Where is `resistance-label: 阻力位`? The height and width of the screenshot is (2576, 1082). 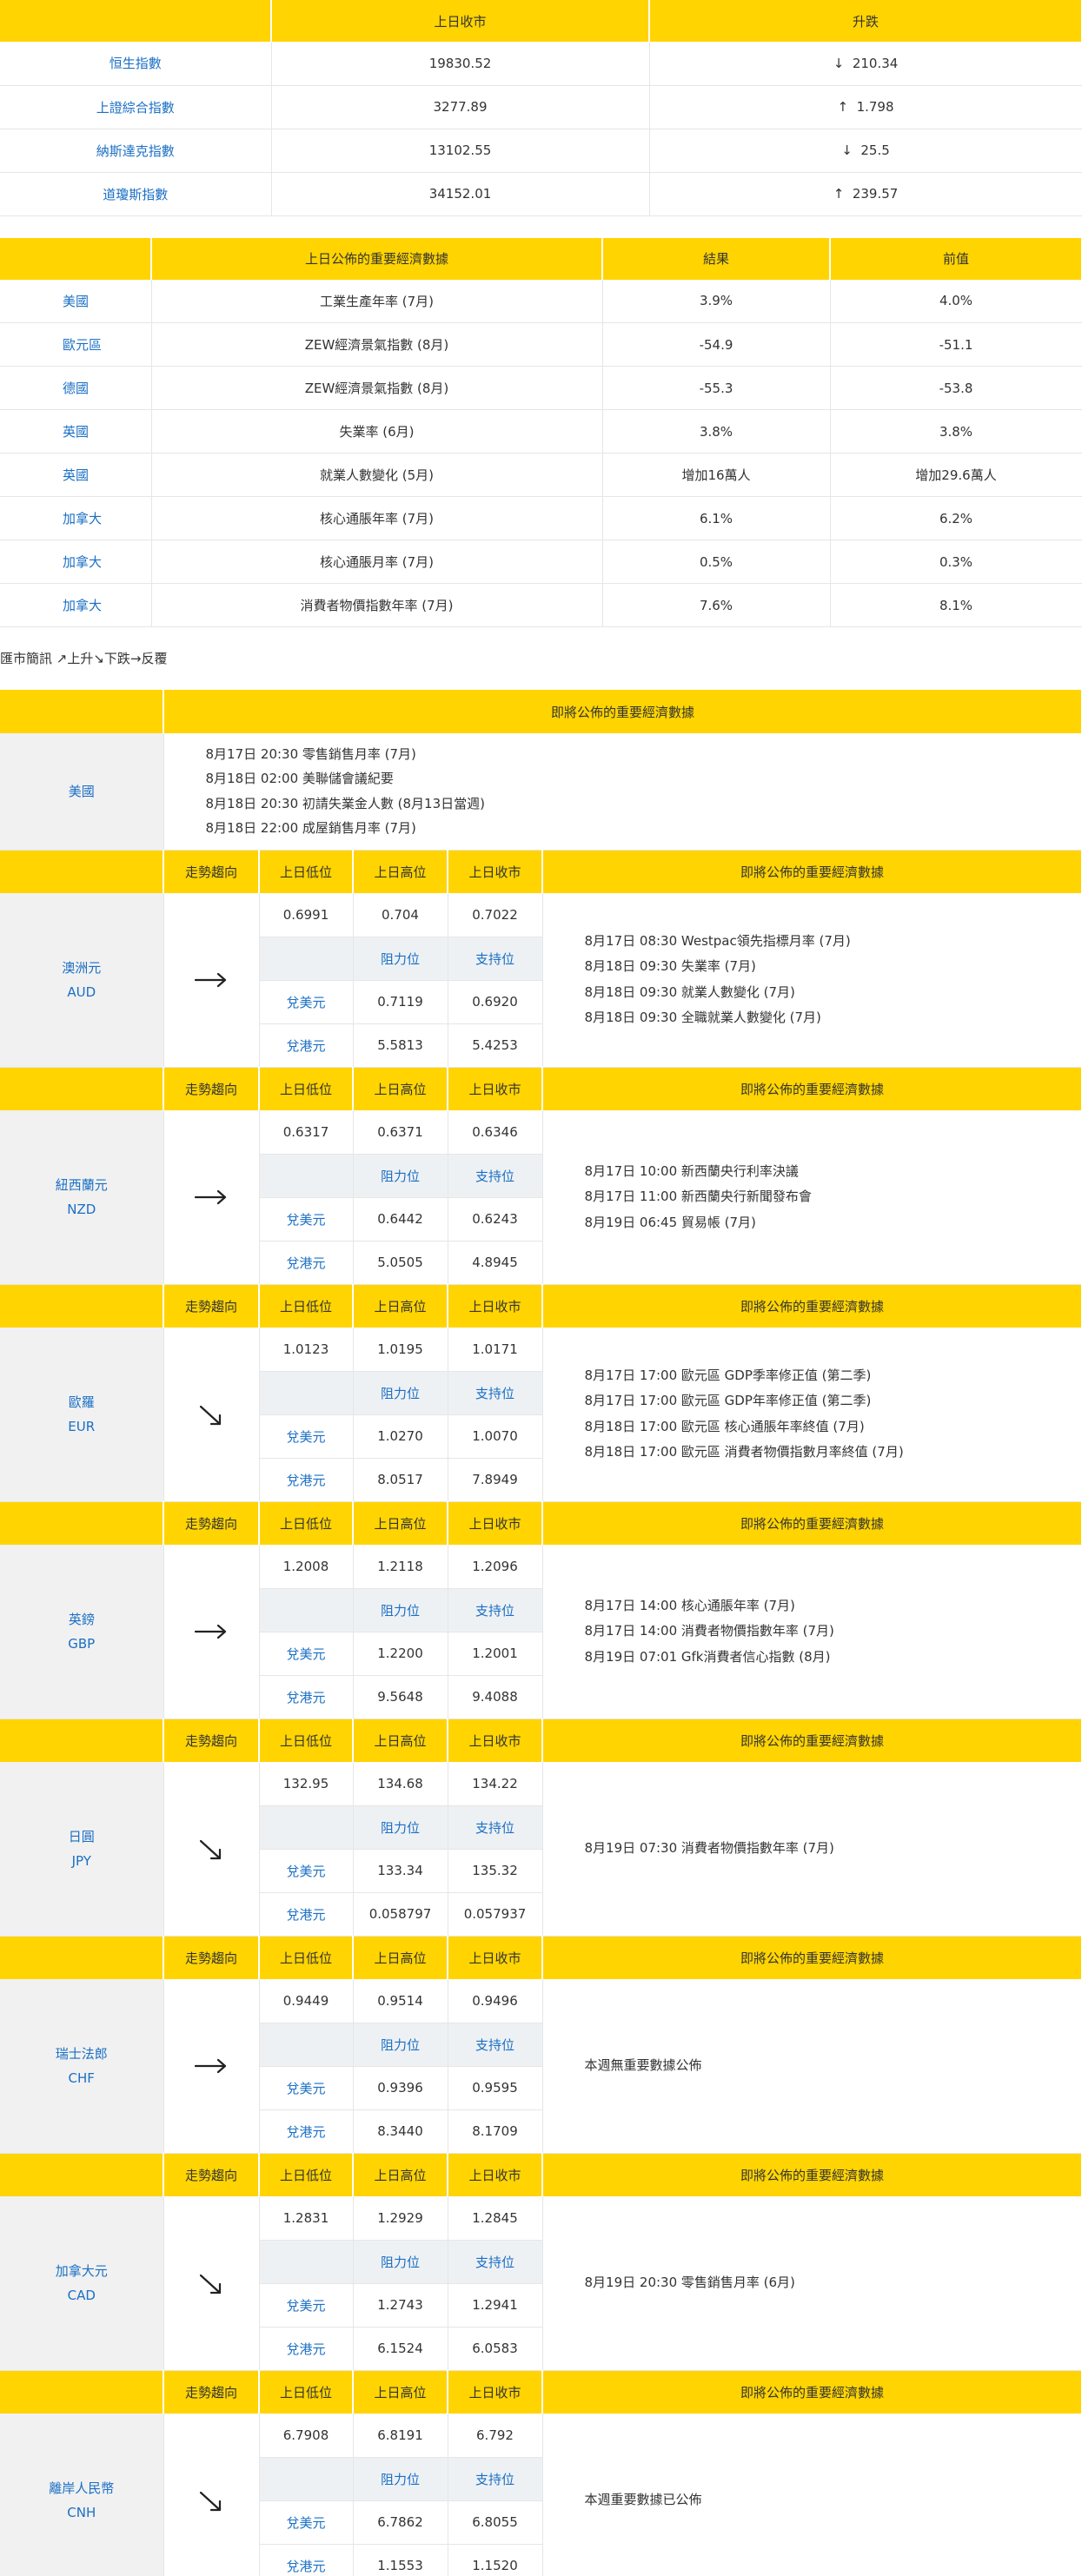 resistance-label: 阻力位 is located at coordinates (400, 2045).